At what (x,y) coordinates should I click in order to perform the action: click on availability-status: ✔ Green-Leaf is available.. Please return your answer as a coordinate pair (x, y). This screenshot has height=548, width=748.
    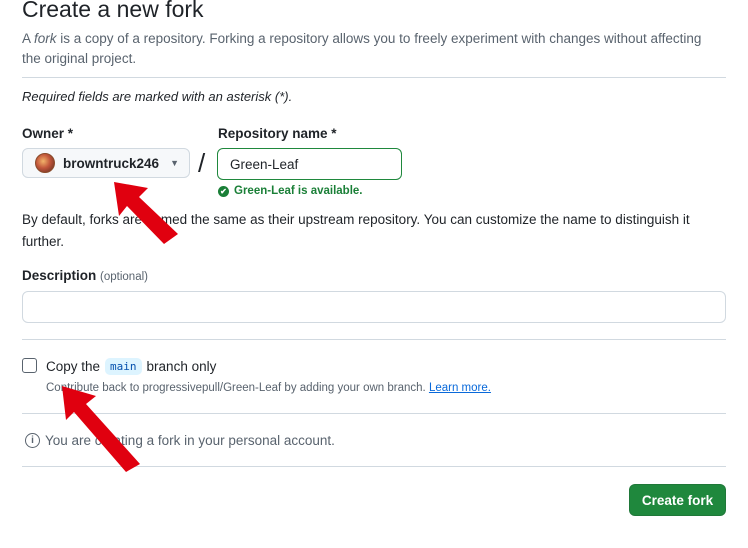
    Looking at the image, I should click on (290, 191).